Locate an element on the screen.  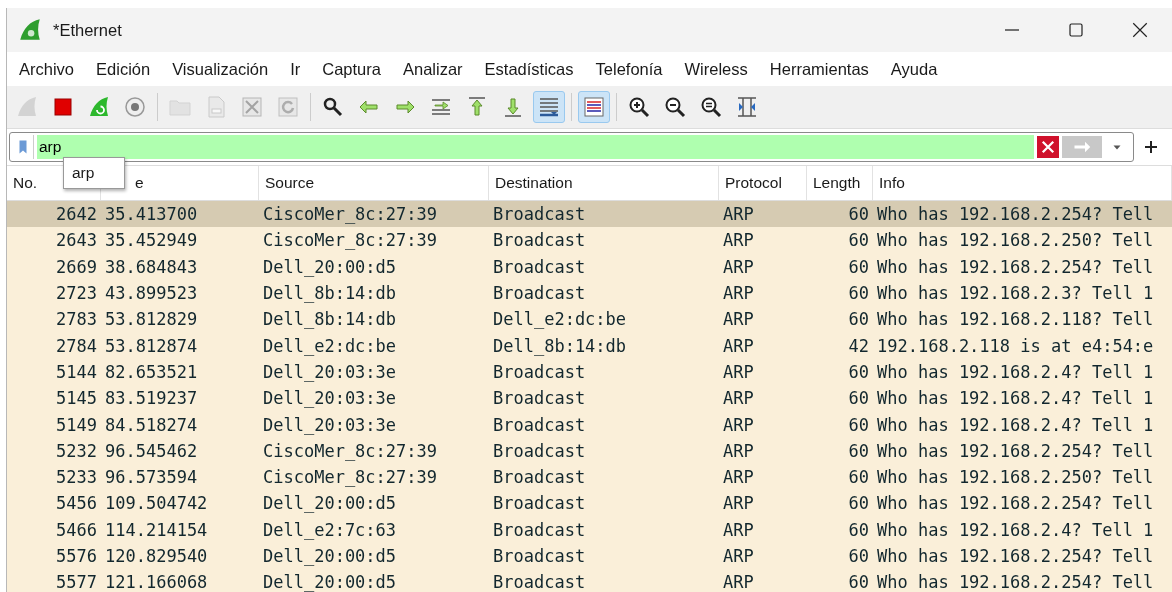
menu-item: Analizar is located at coordinates (433, 69).